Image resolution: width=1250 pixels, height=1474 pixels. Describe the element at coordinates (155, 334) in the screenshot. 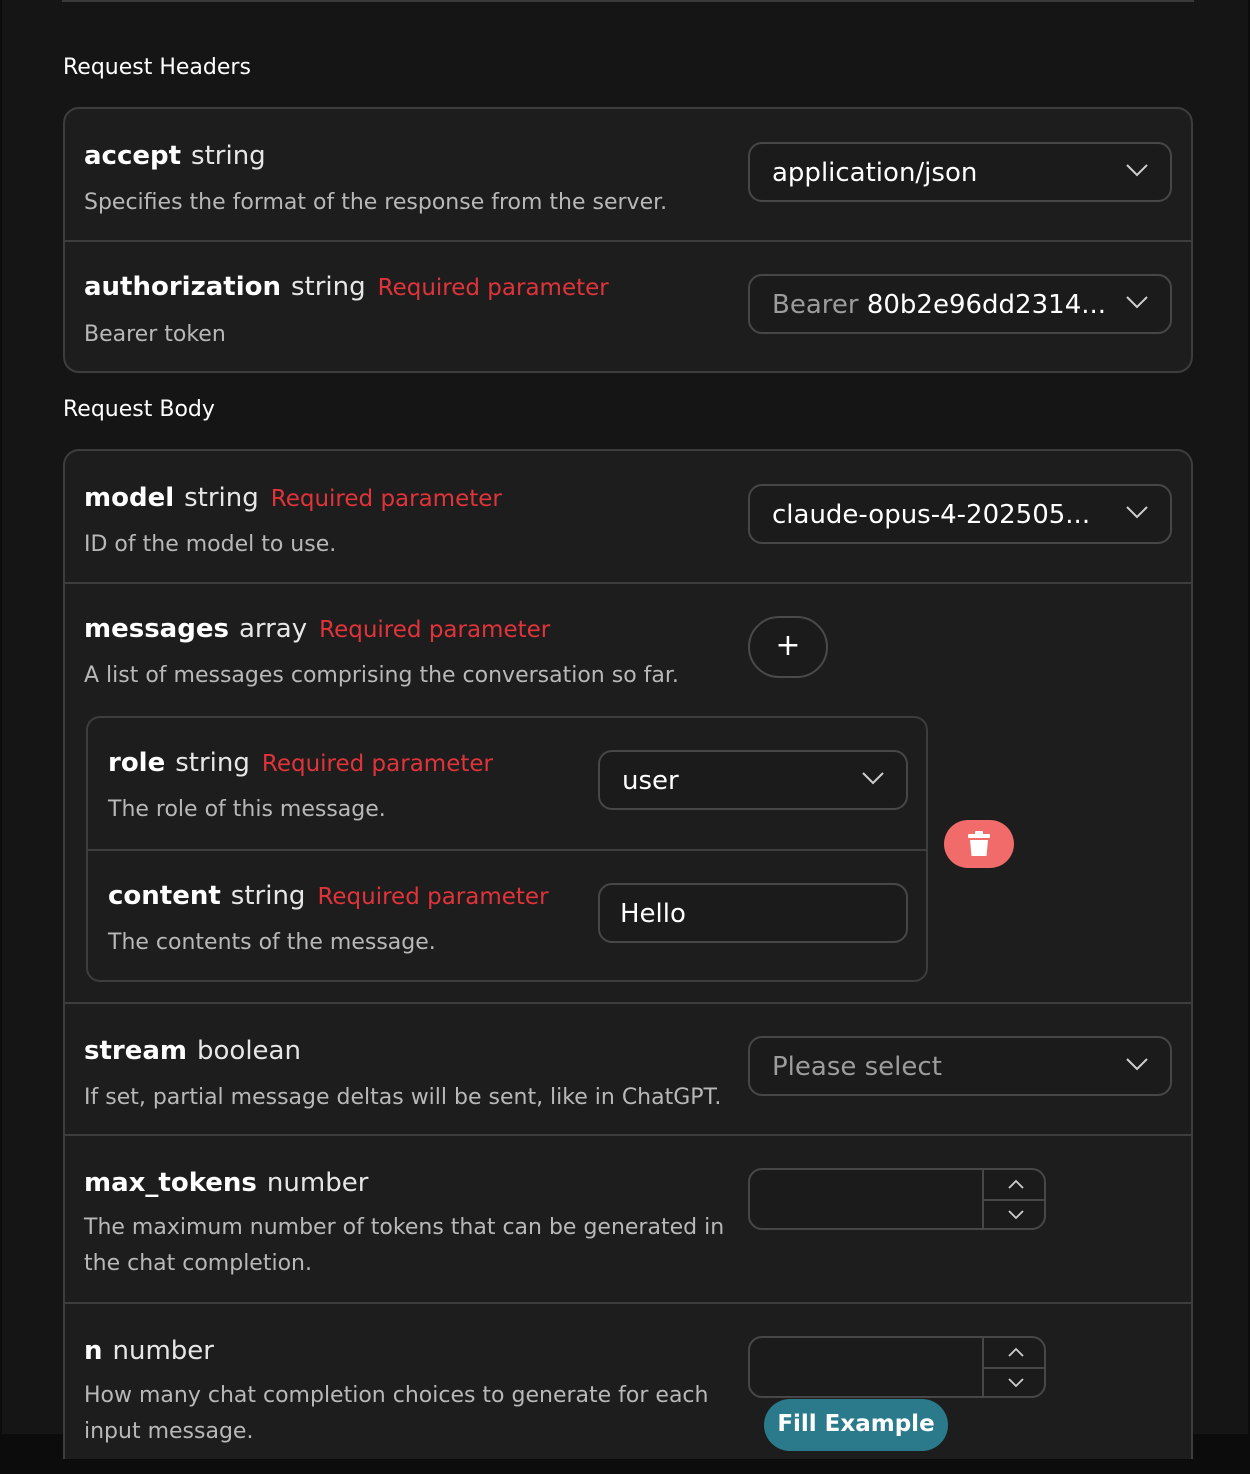

I see `param-description: Bearer token` at that location.